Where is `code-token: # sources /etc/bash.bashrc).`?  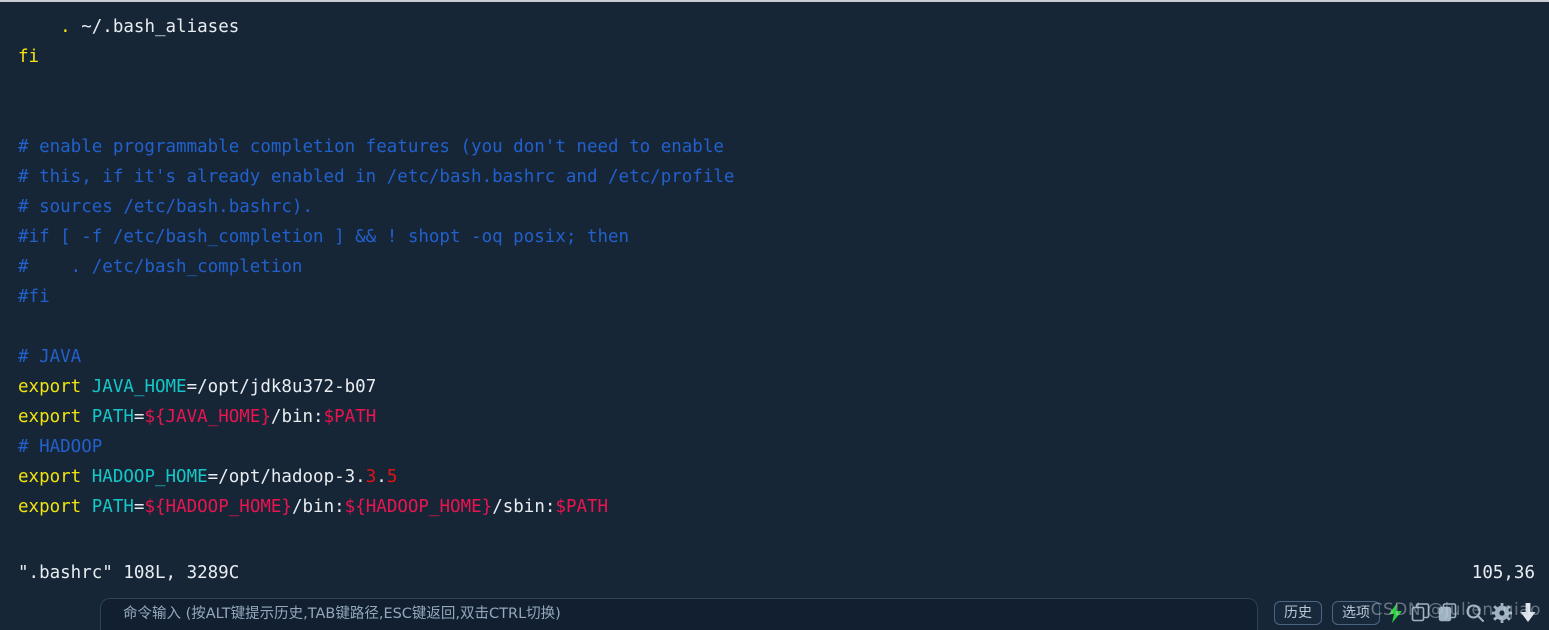 code-token: # sources /etc/bash.bashrc). is located at coordinates (166, 207).